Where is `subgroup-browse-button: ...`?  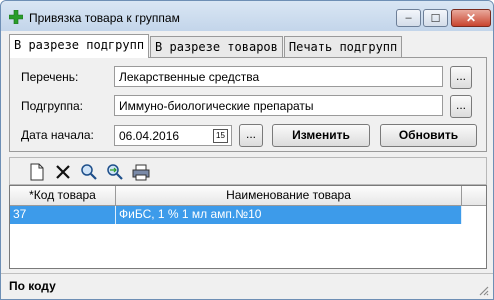 subgroup-browse-button: ... is located at coordinates (461, 106).